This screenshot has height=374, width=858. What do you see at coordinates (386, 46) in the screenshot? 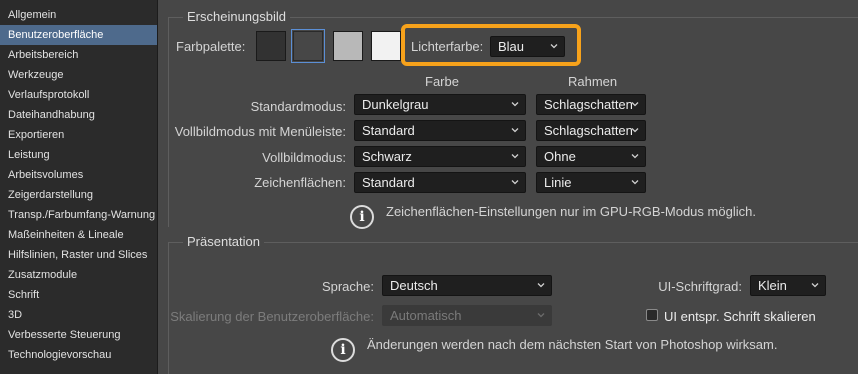
I see `palette-swatch-light` at bounding box center [386, 46].